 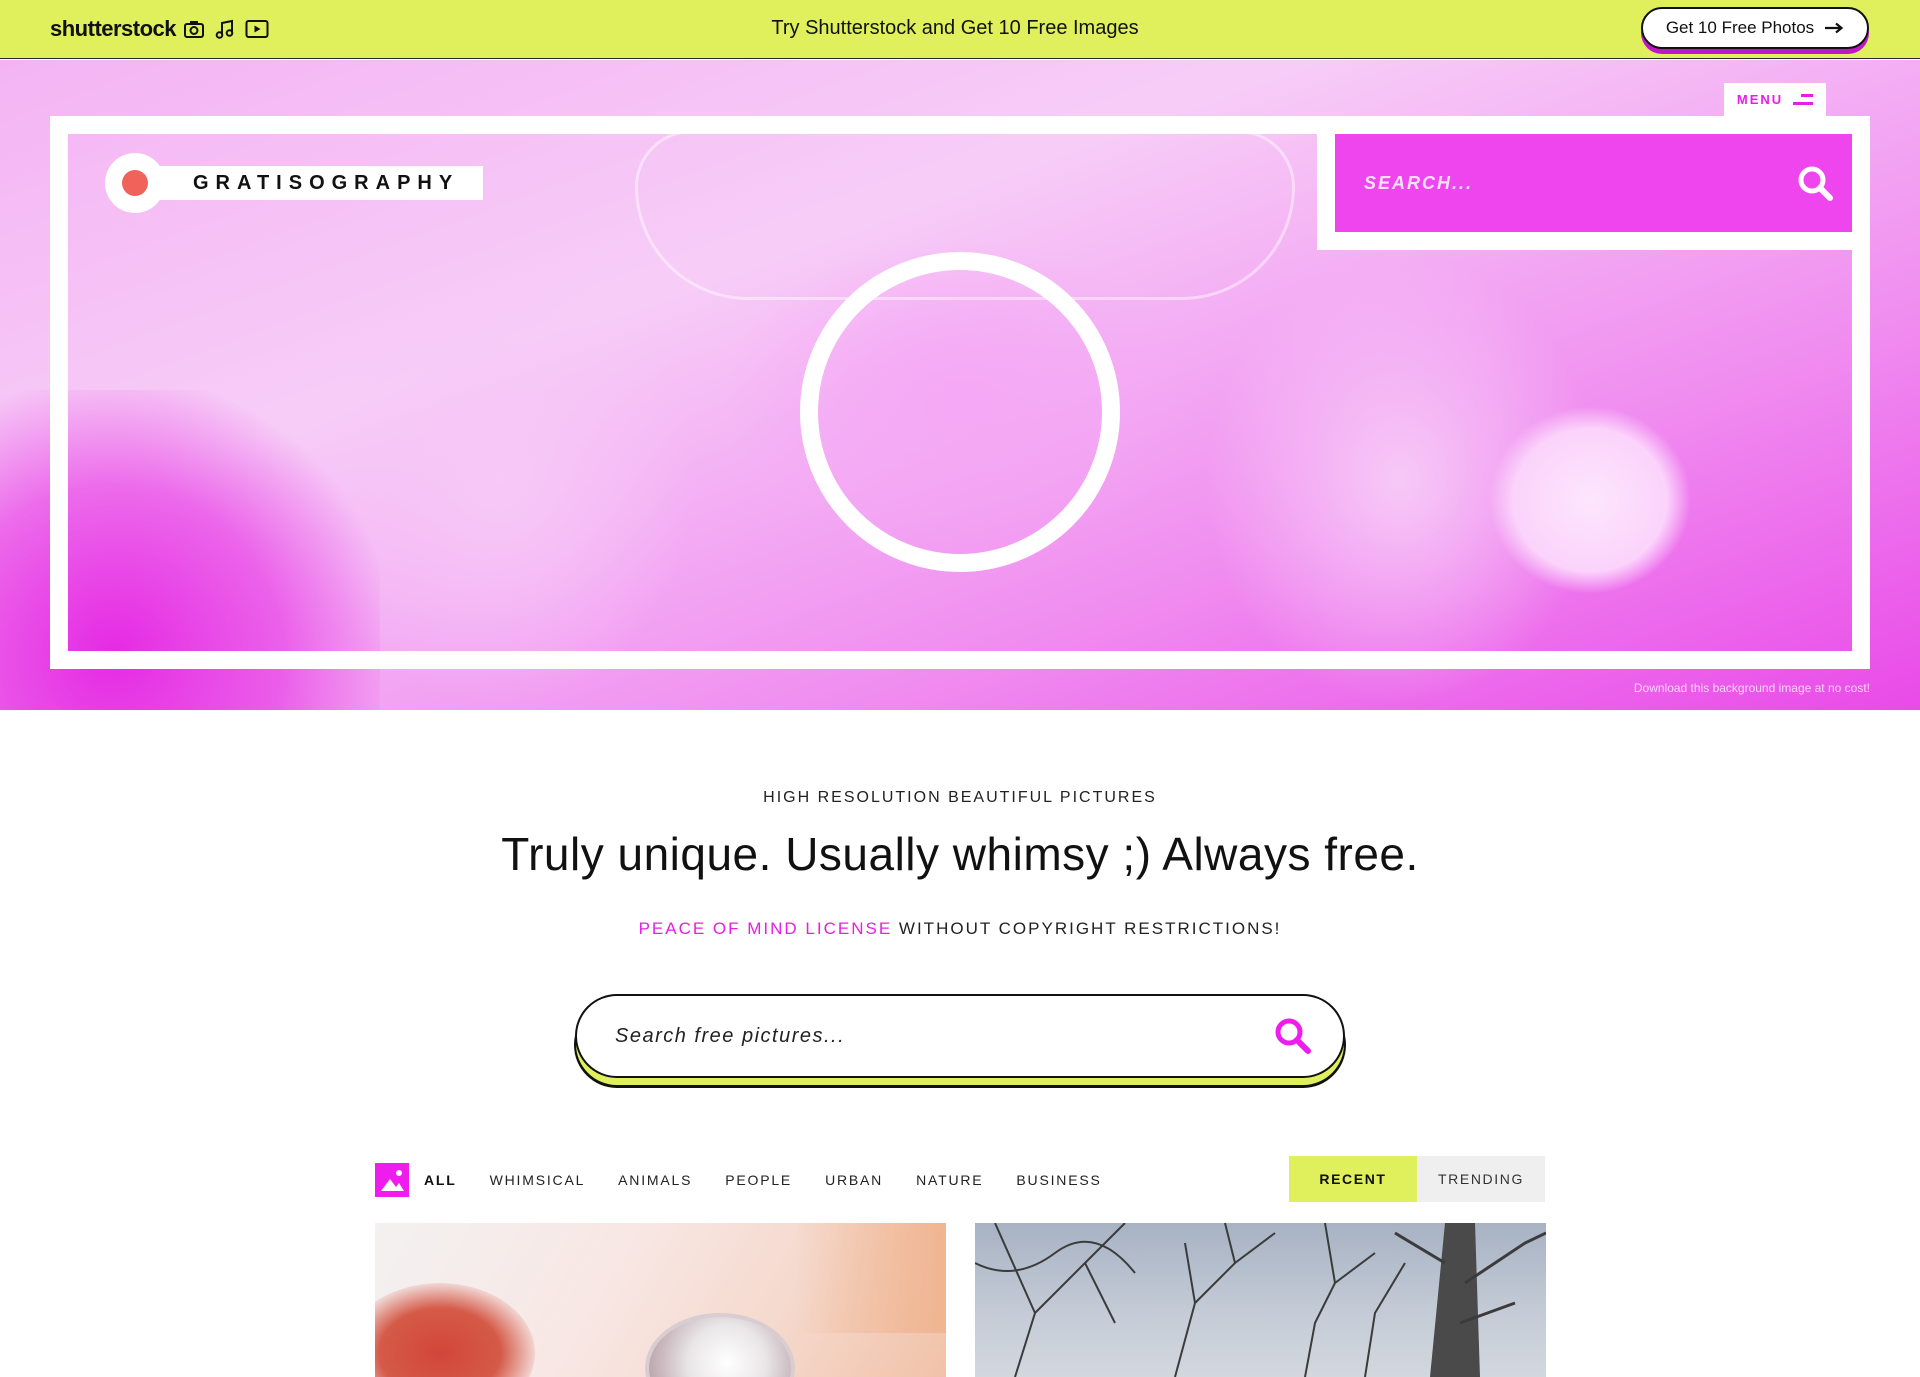 I want to click on get-free-photos-button: Get 10 Free Photos, so click(x=1755, y=28).